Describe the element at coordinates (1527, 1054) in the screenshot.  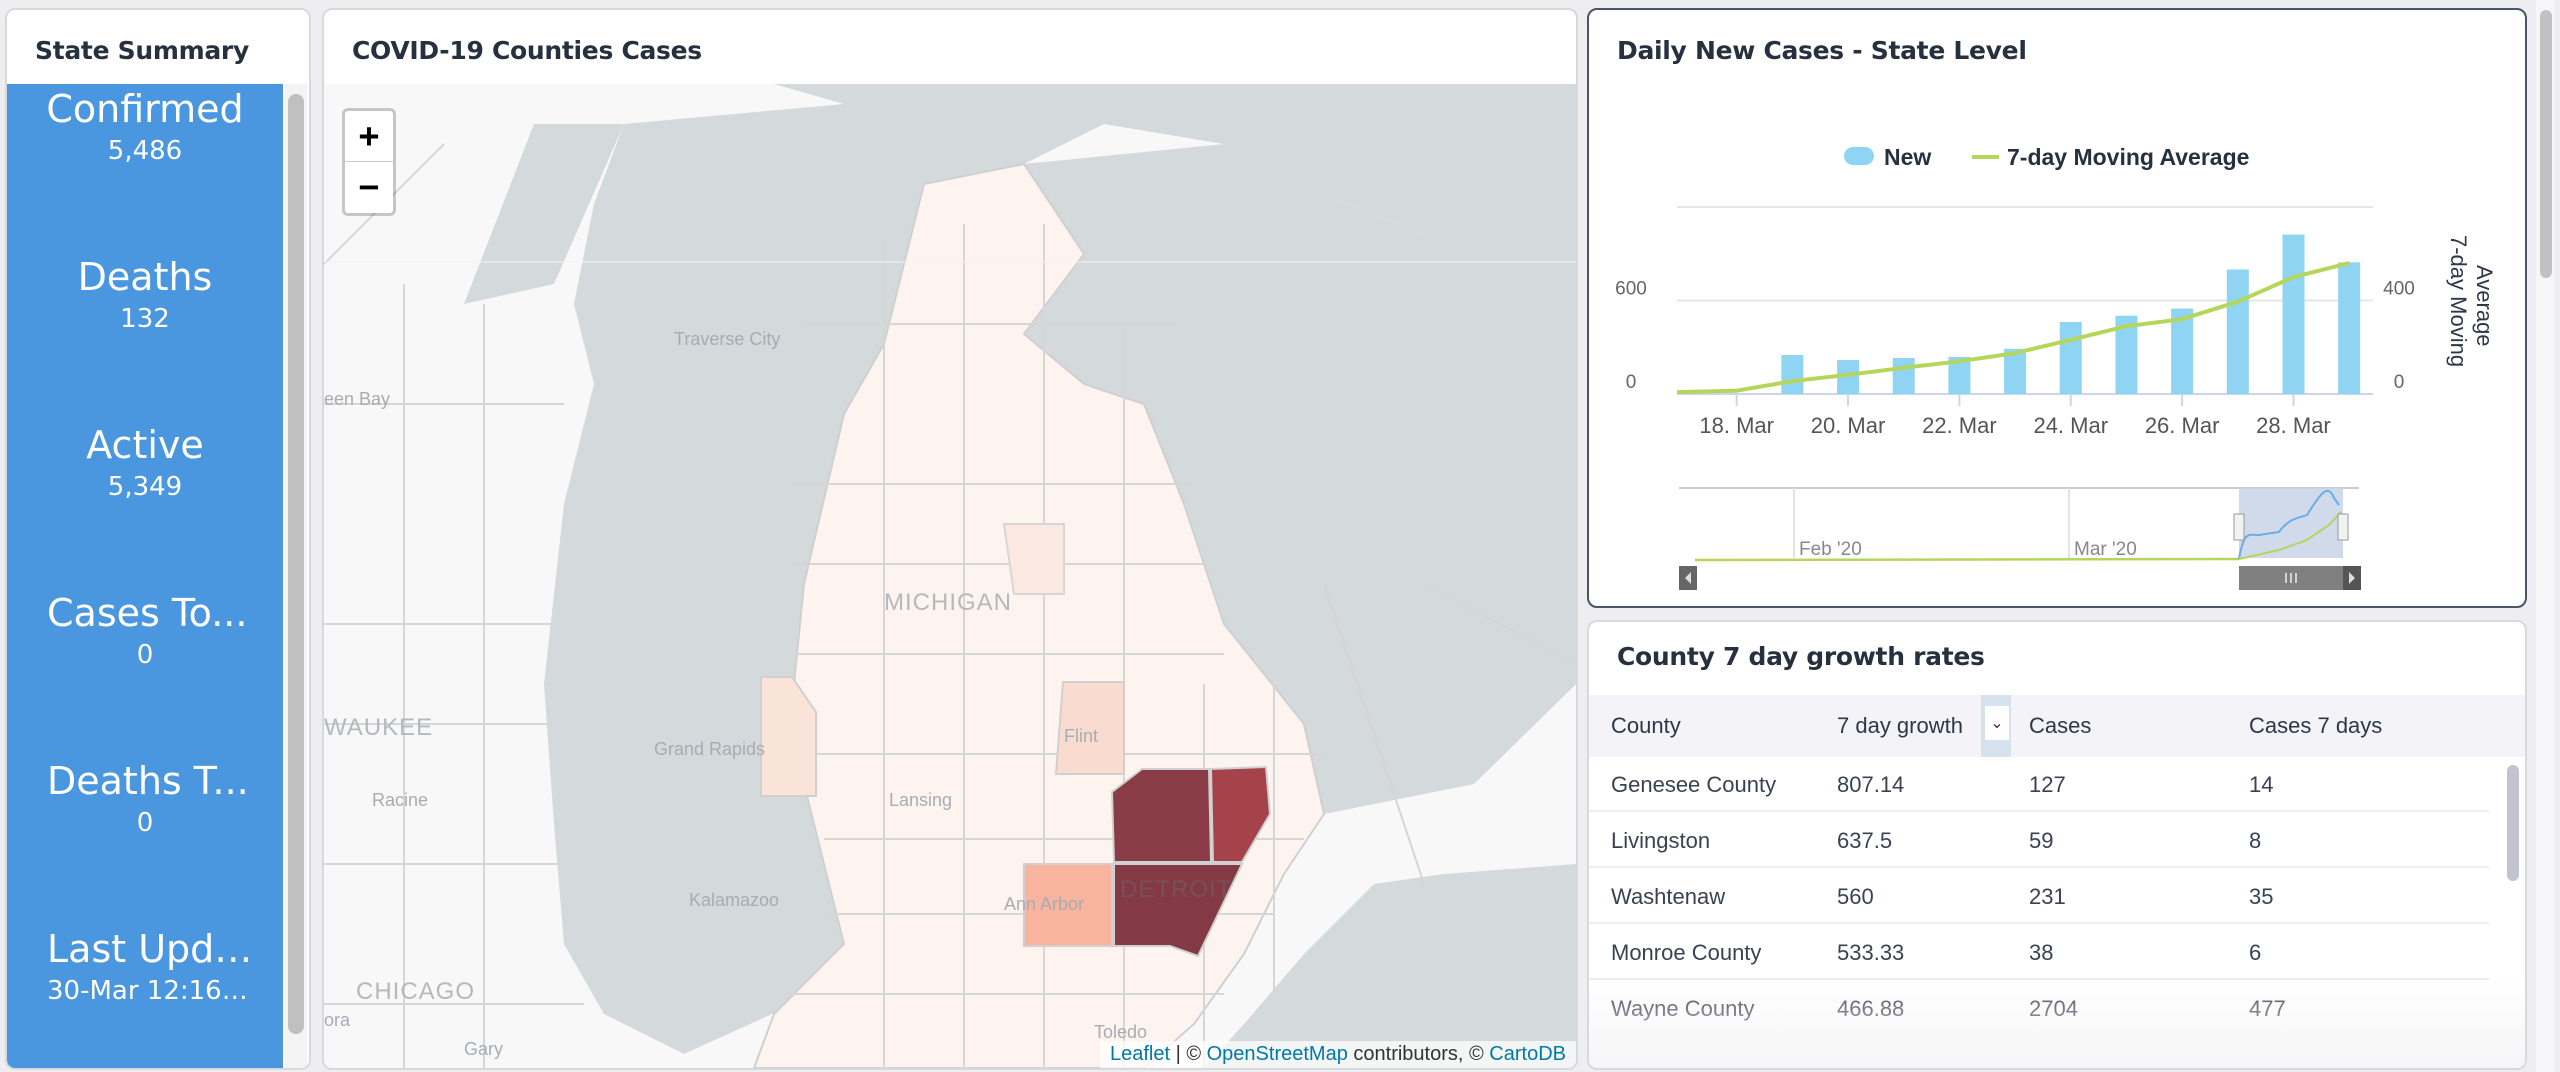
I see `cartodb-link: CartoDB` at that location.